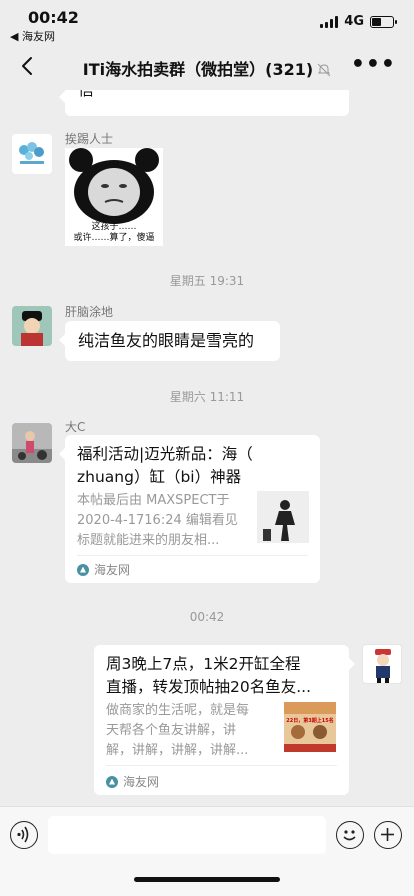 Image resolution: width=414 pixels, height=896 pixels. What do you see at coordinates (354, 21) in the screenshot?
I see `network-type: 4G` at bounding box center [354, 21].